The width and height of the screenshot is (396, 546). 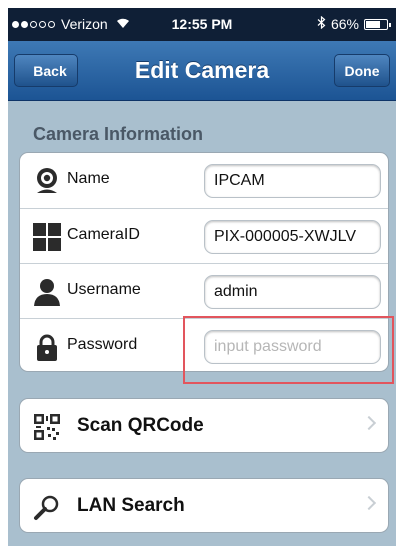 What do you see at coordinates (131, 505) in the screenshot?
I see `lan-search-label: LAN Search` at bounding box center [131, 505].